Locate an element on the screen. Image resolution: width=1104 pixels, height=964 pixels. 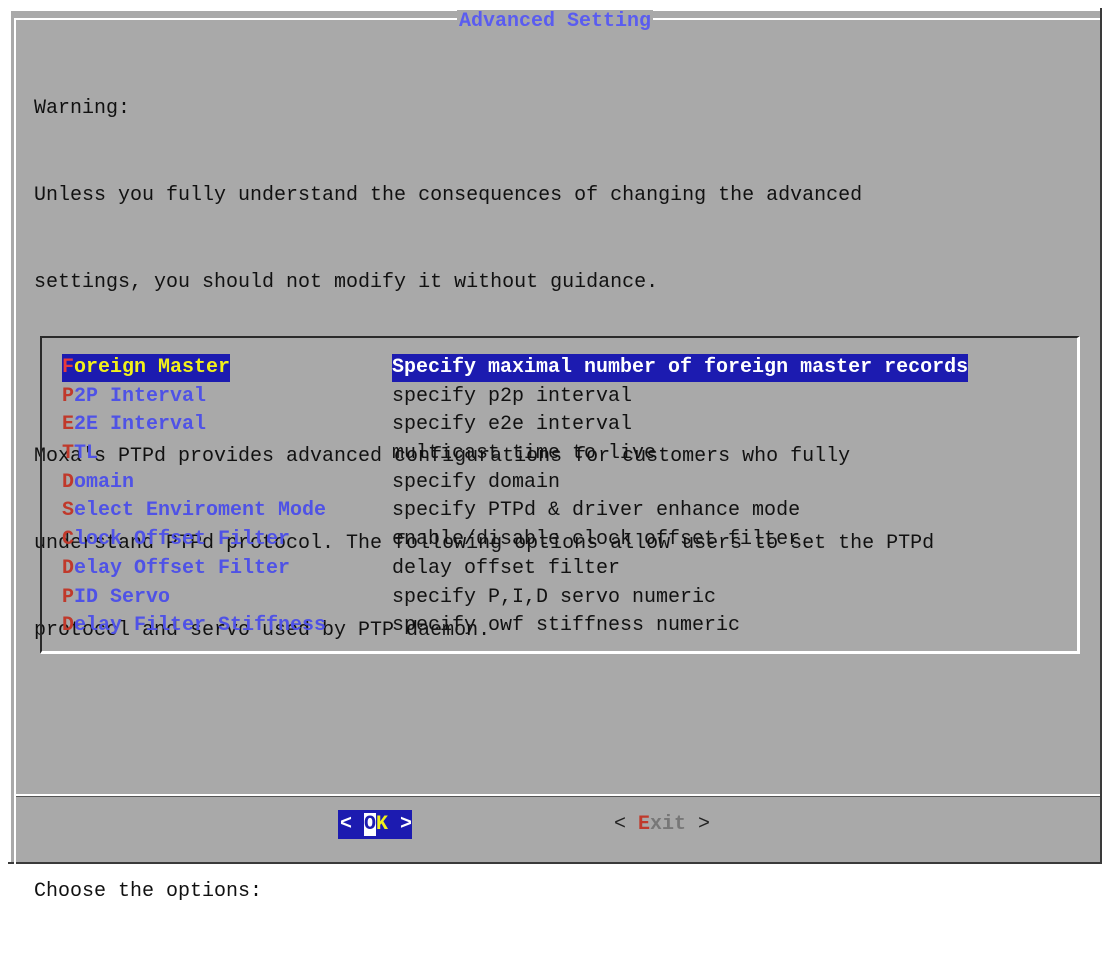
menu-item-tag-rest: 2P Interval is located at coordinates (140, 396).